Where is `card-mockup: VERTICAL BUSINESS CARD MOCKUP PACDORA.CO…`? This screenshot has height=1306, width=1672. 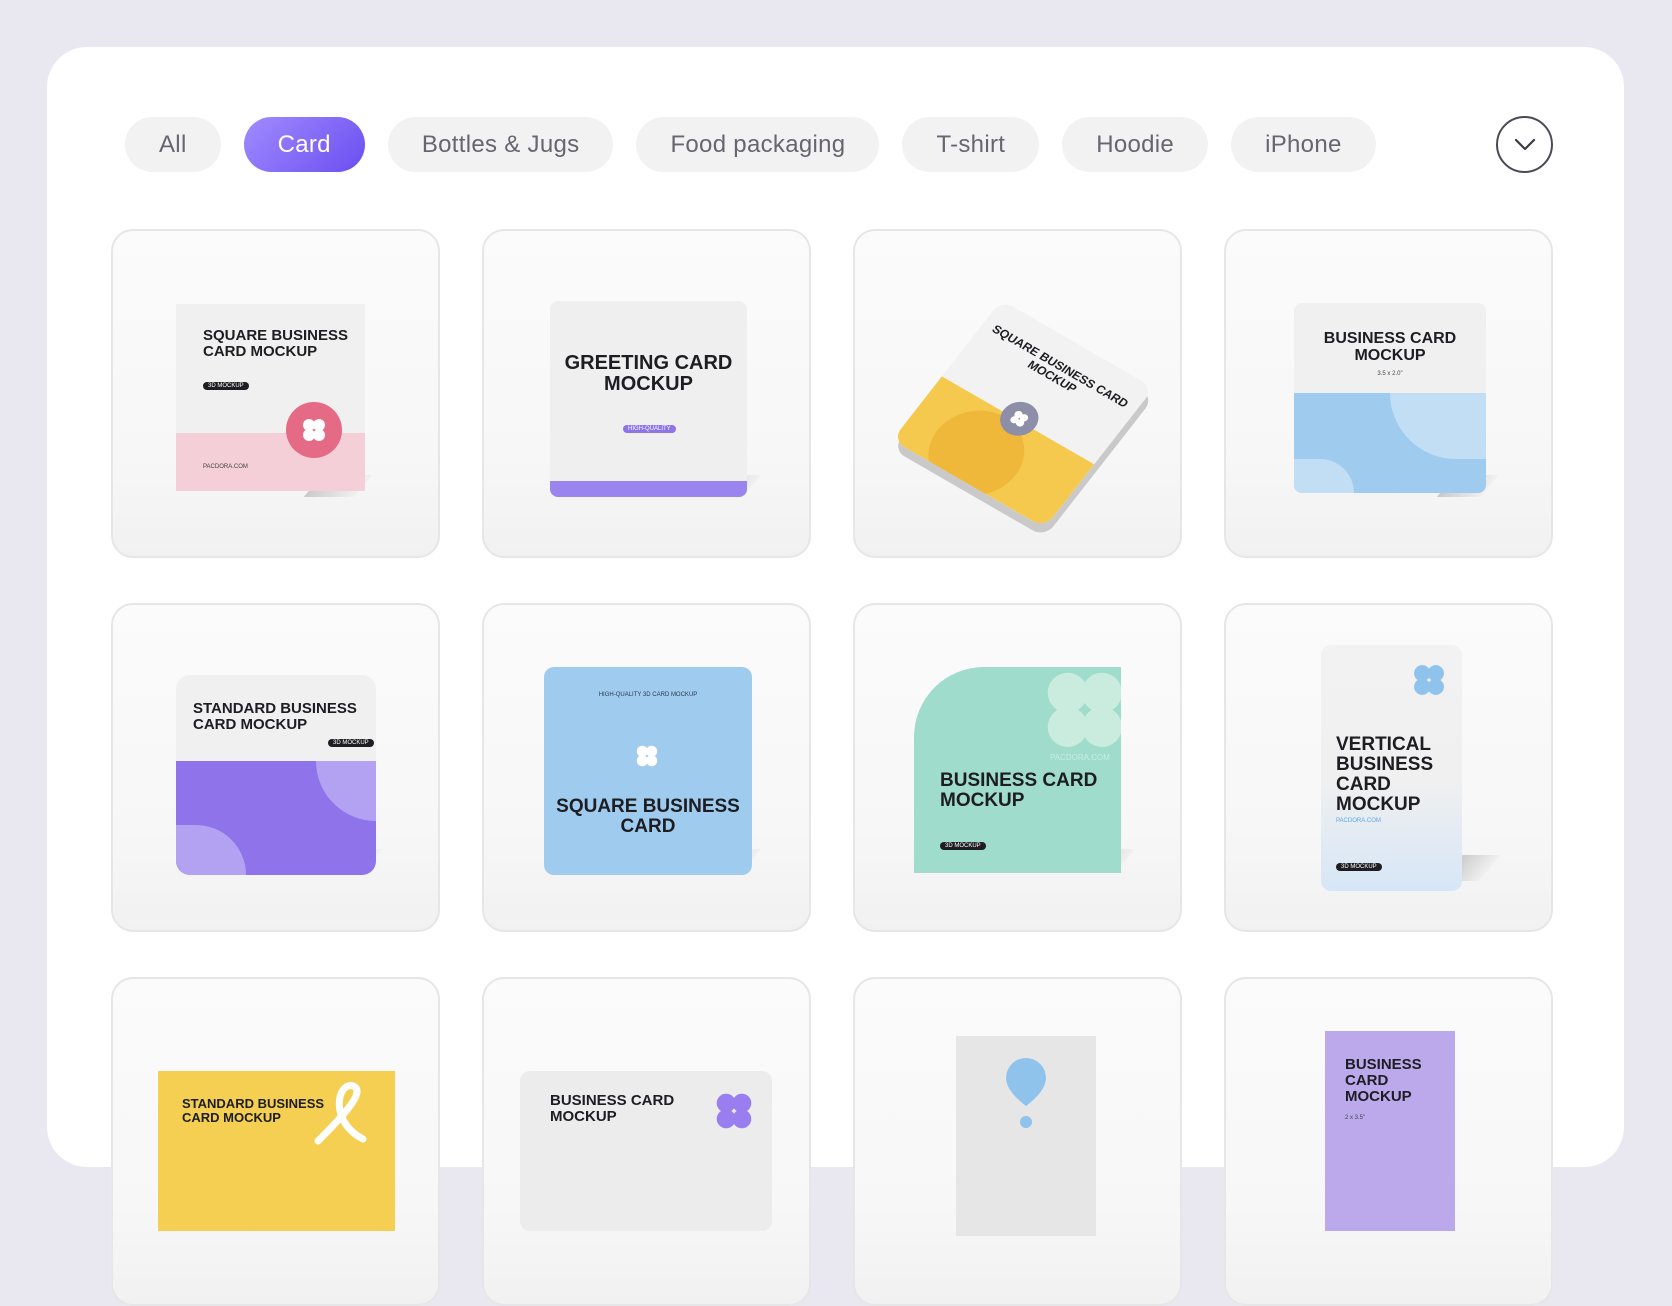 card-mockup: VERTICAL BUSINESS CARD MOCKUP PACDORA.CO… is located at coordinates (1391, 768).